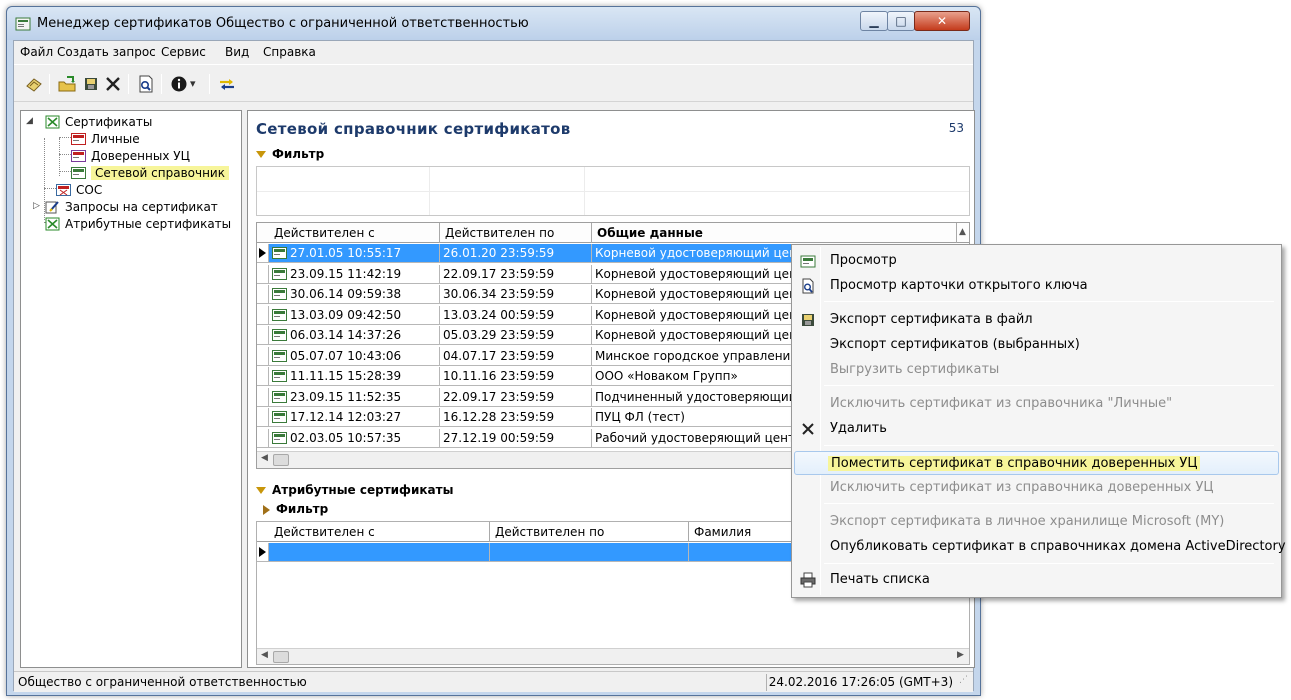 Image resolution: width=1291 pixels, height=700 pixels. I want to click on cell-text: 30.06.34 23:59:59, so click(499, 294).